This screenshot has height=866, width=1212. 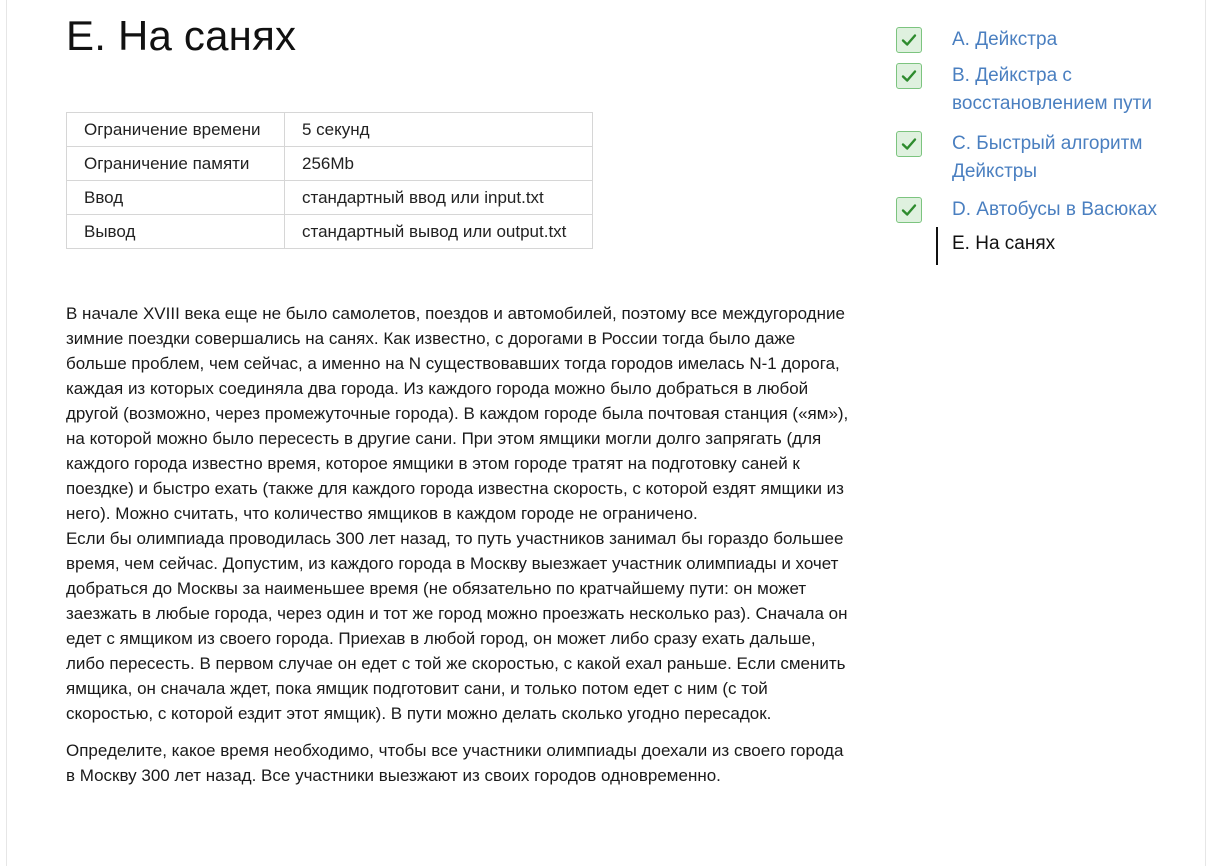 I want to click on limit-key: Ограничение времени, so click(x=175, y=129).